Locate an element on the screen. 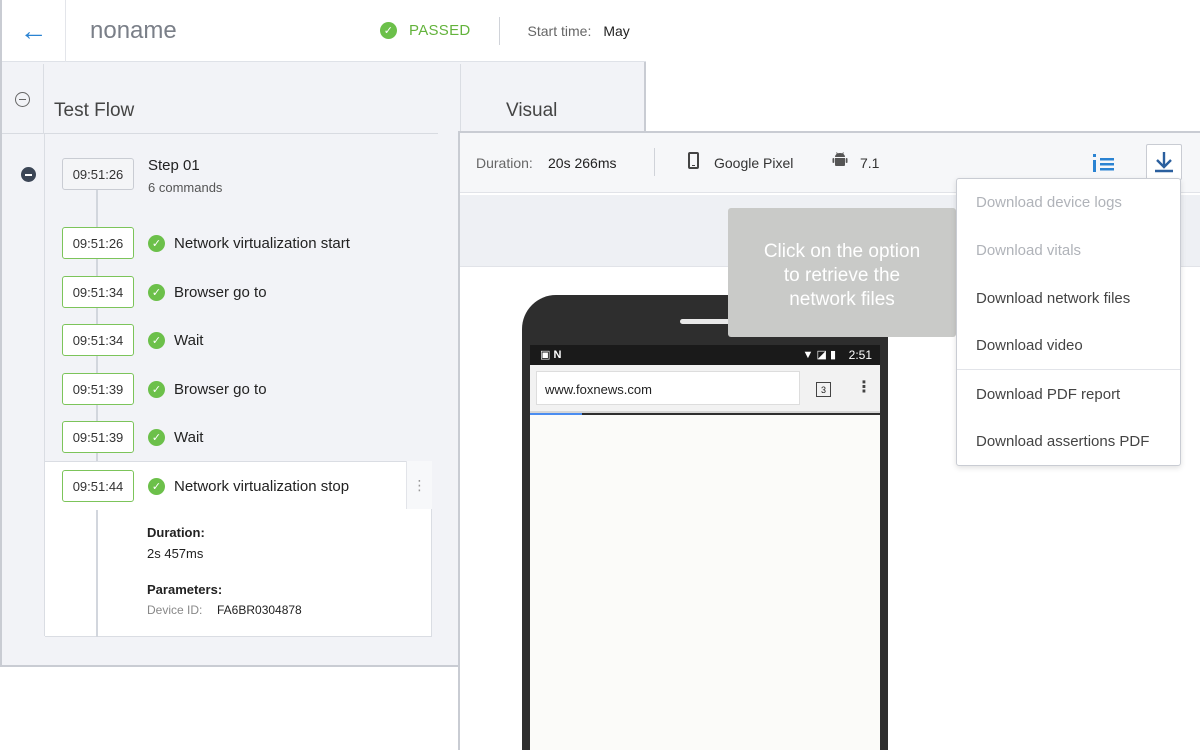 Image resolution: width=1200 pixels, height=750 pixels. download-icon is located at coordinates (1164, 162).